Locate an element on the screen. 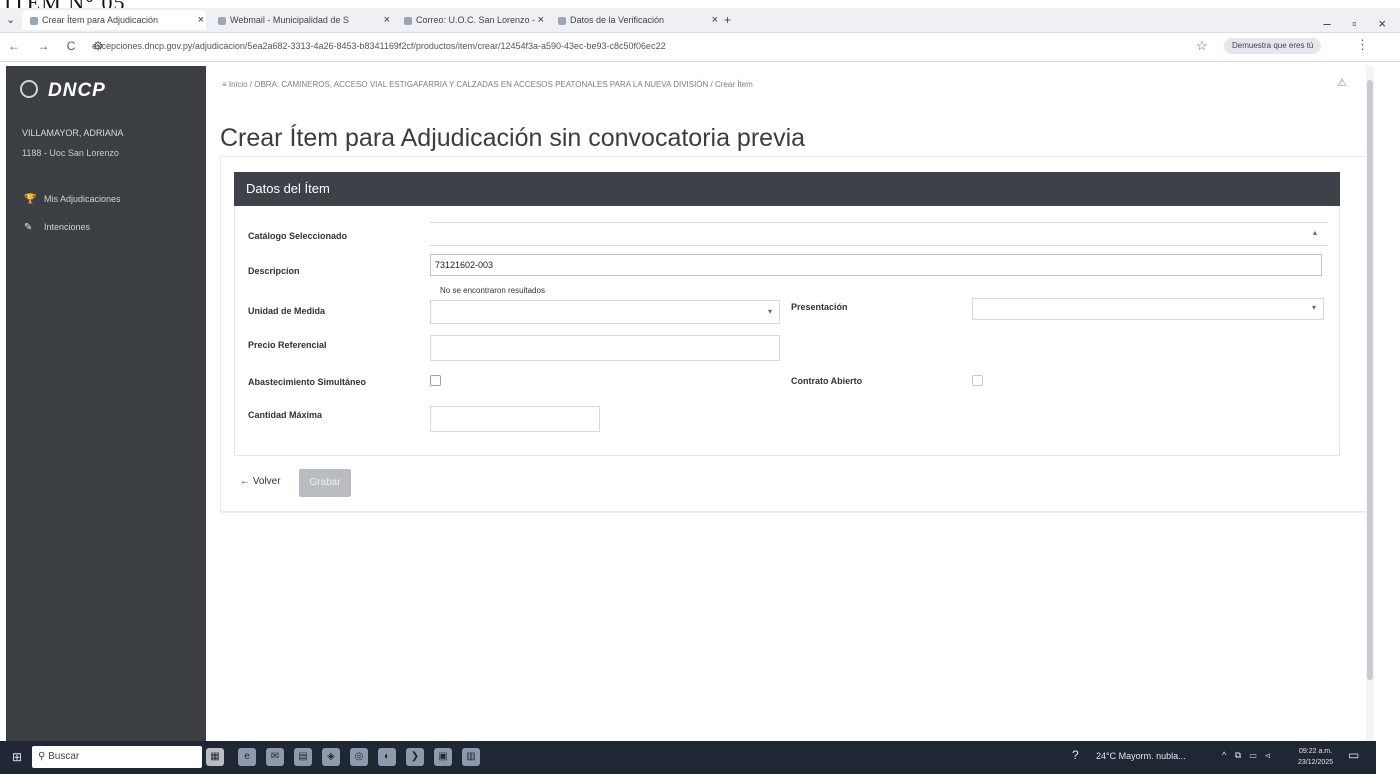 This screenshot has width=1400, height=774. back-arrow-icon: ← is located at coordinates (14, 46).